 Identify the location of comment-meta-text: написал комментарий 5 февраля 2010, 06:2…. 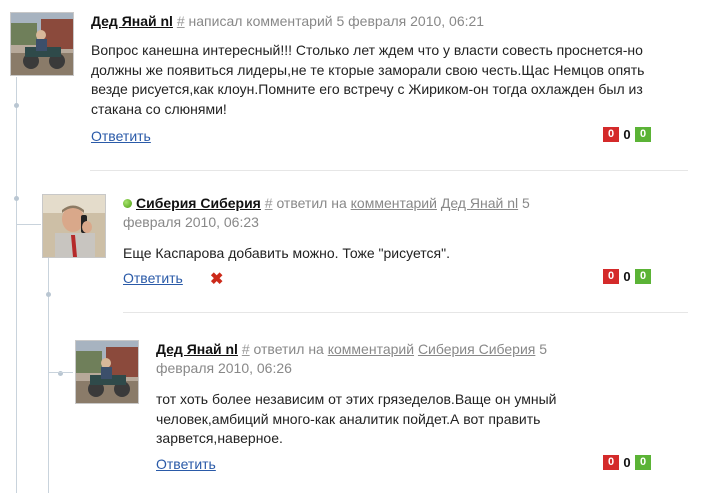
(336, 21).